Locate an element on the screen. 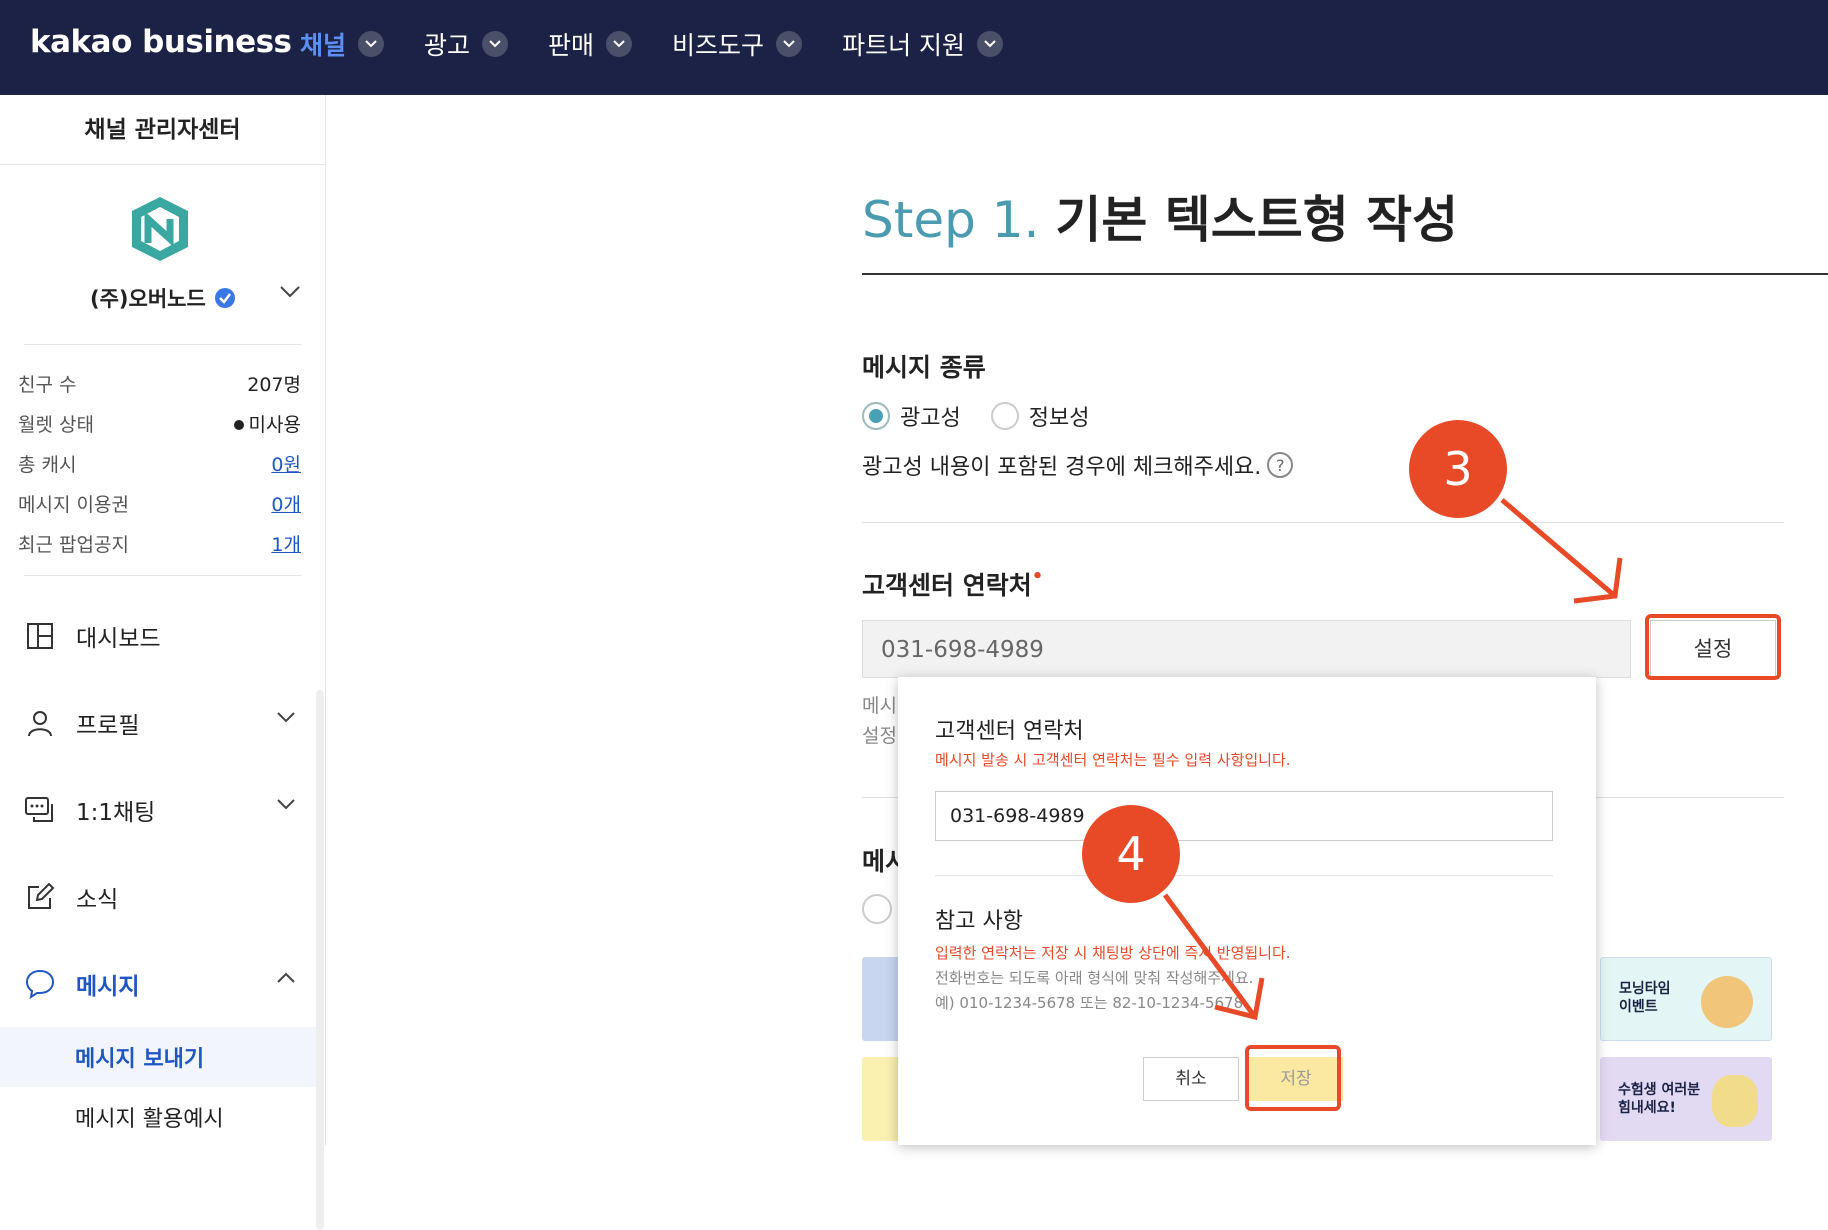 This screenshot has width=1828, height=1230. sidebar-item-label: 소식 is located at coordinates (97, 899).